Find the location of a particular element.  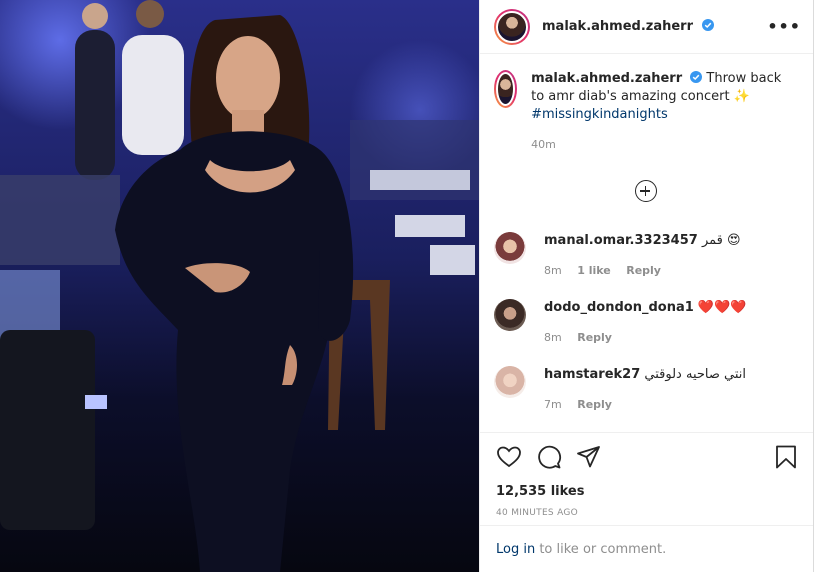

add-circle-icon is located at coordinates (645, 191).